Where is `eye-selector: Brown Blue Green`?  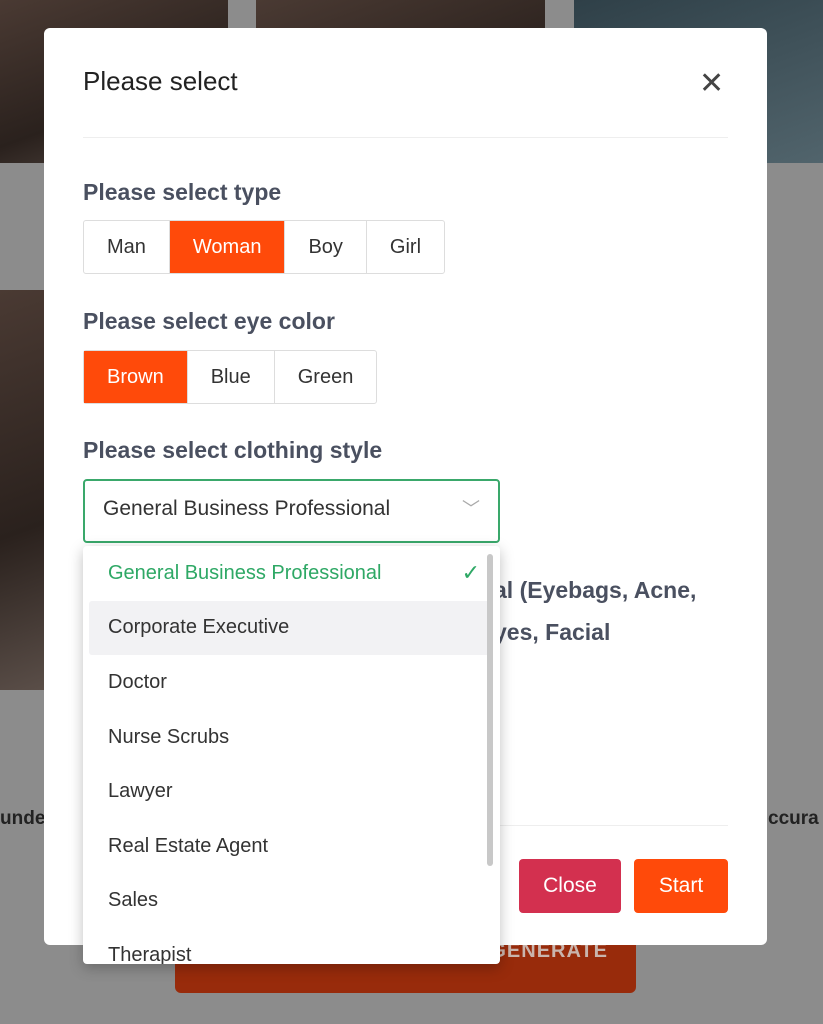 eye-selector: Brown Blue Green is located at coordinates (230, 377).